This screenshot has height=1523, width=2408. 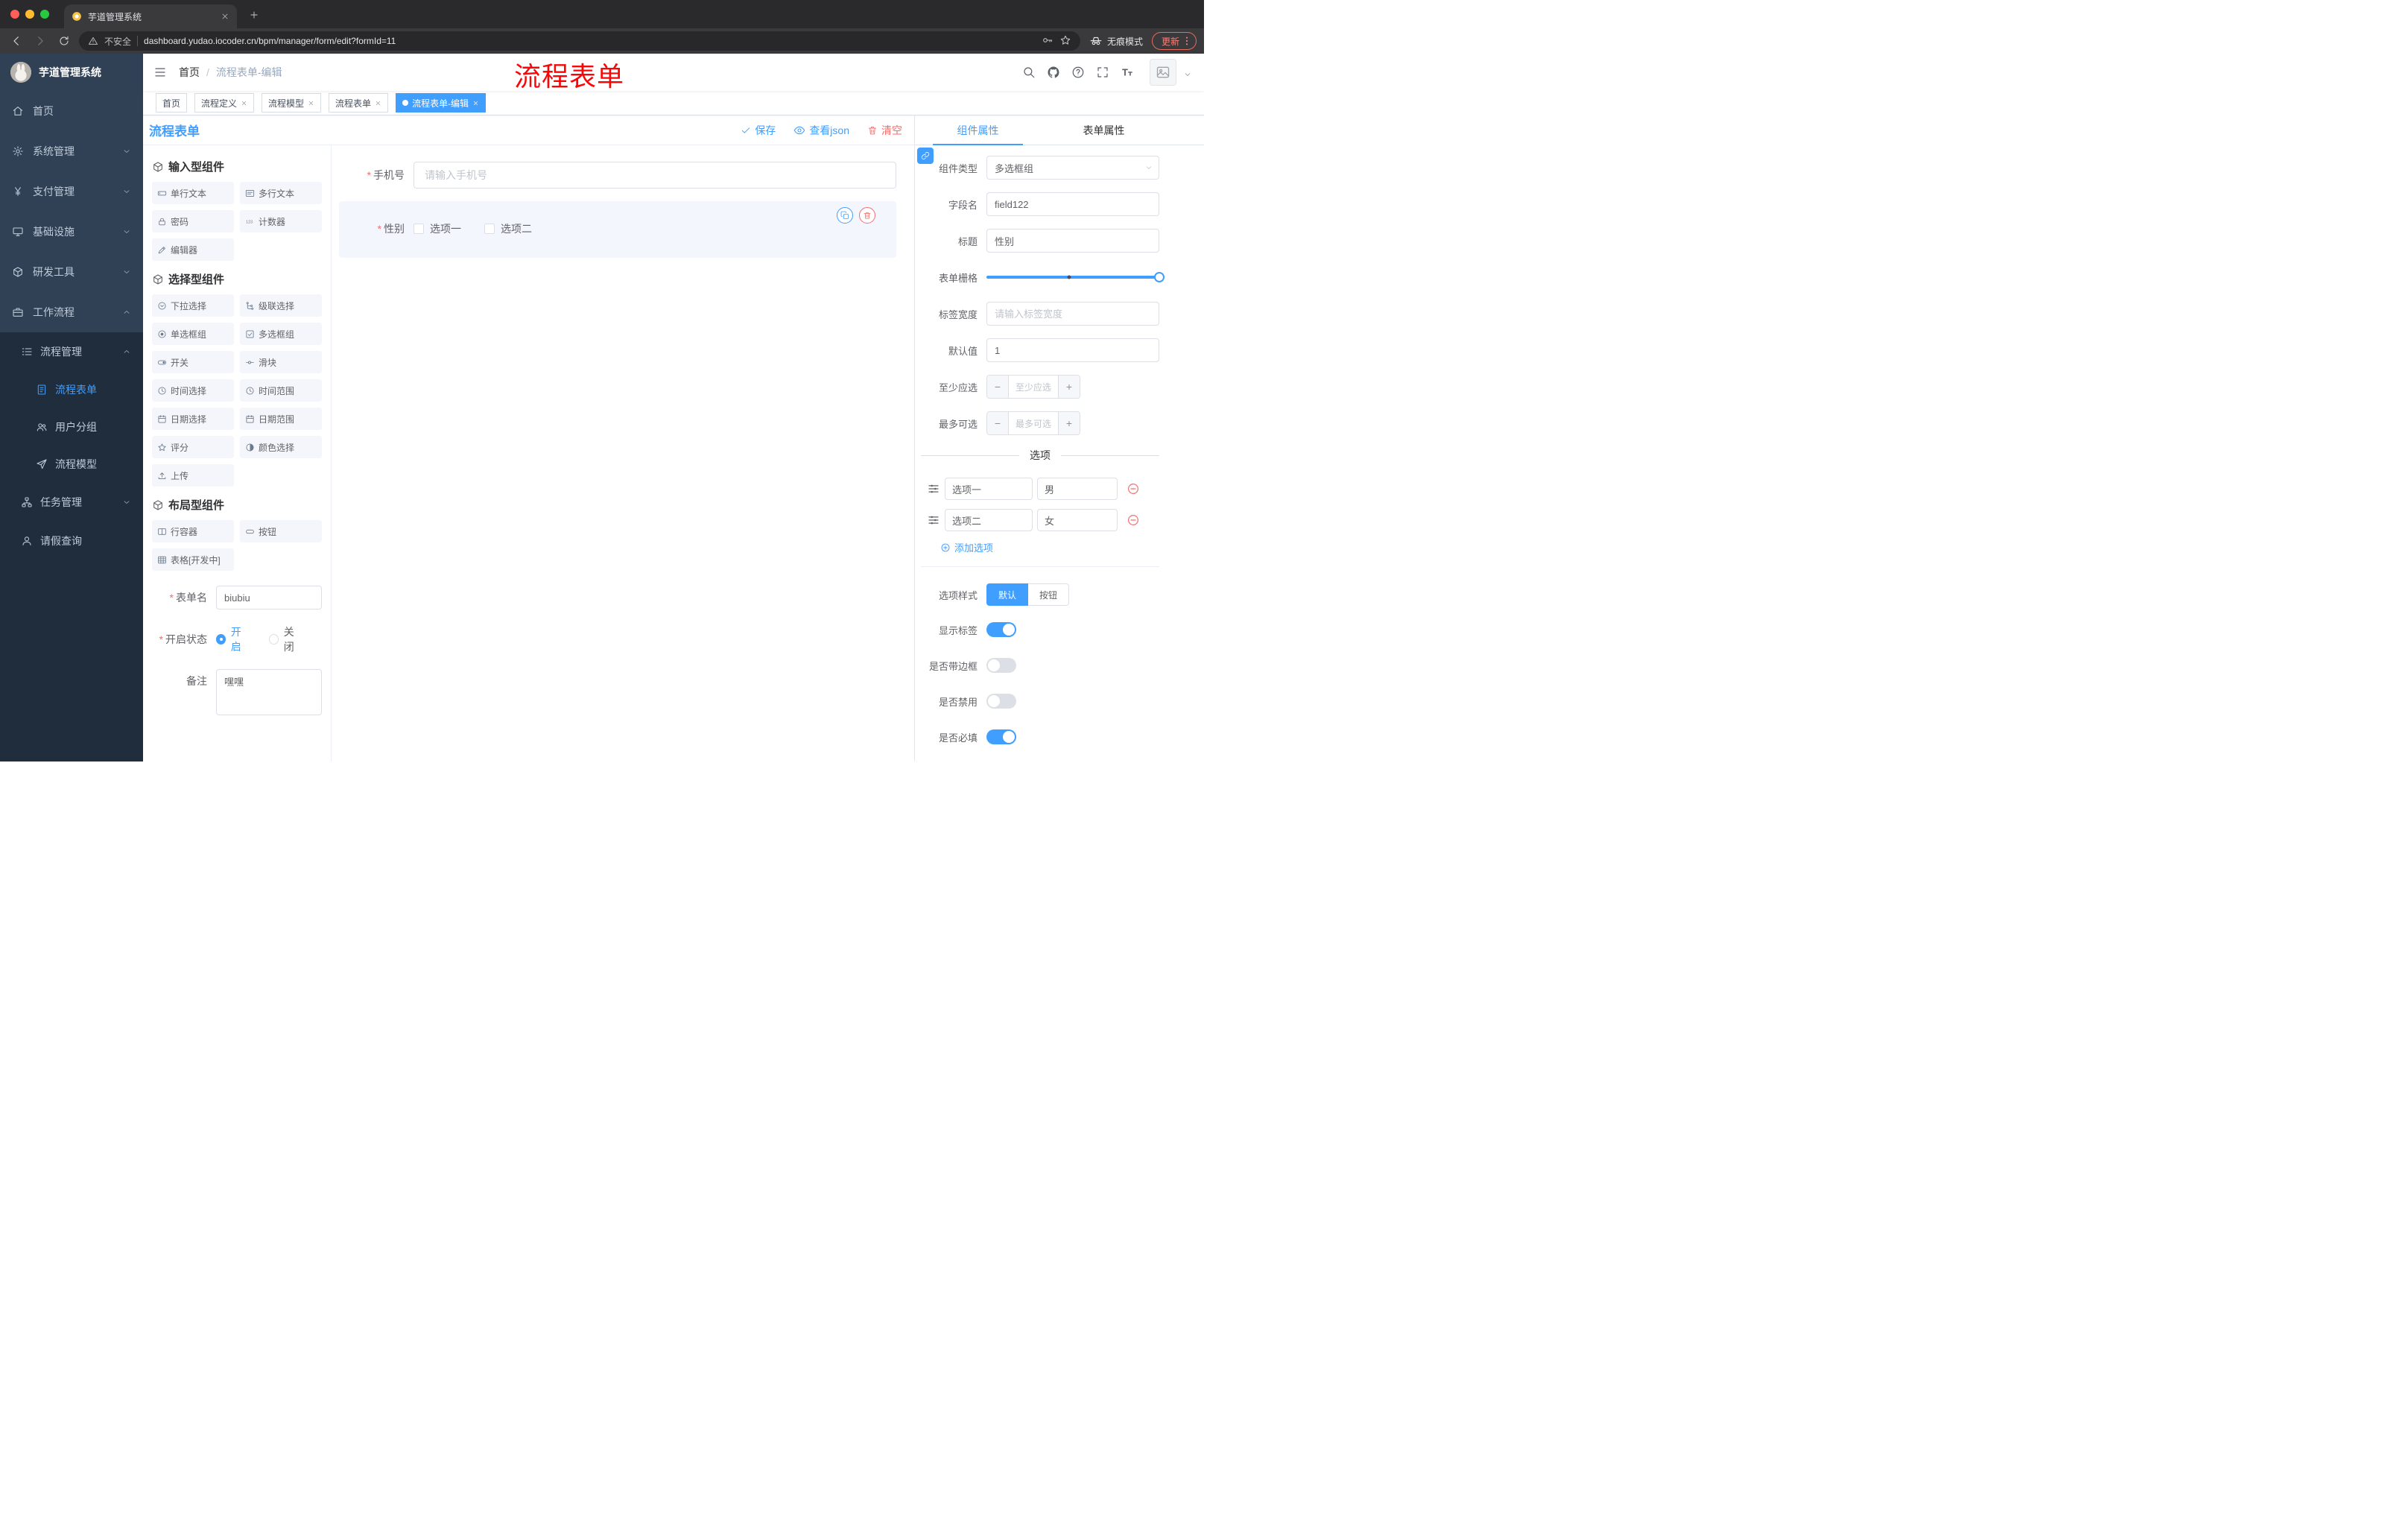 I want to click on sidebar-item-system: 系统管理, so click(x=71, y=151).